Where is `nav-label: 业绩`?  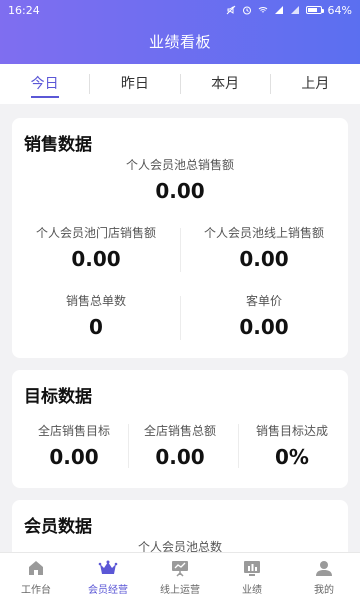
nav-label: 业绩 is located at coordinates (252, 590).